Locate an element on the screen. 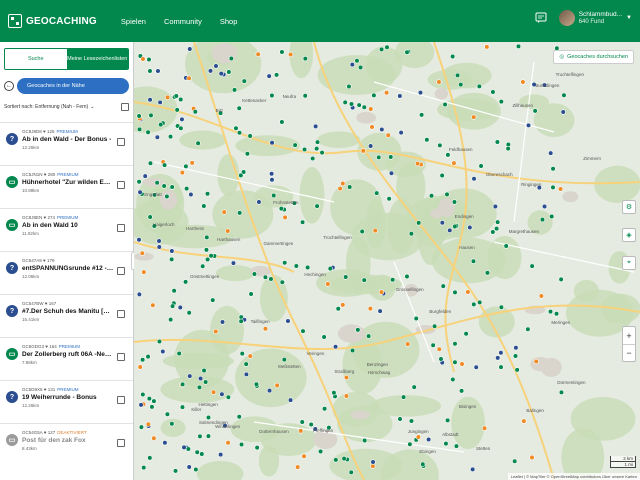 This screenshot has height=480, width=640. favorite-count: 125 is located at coordinates (50, 131).